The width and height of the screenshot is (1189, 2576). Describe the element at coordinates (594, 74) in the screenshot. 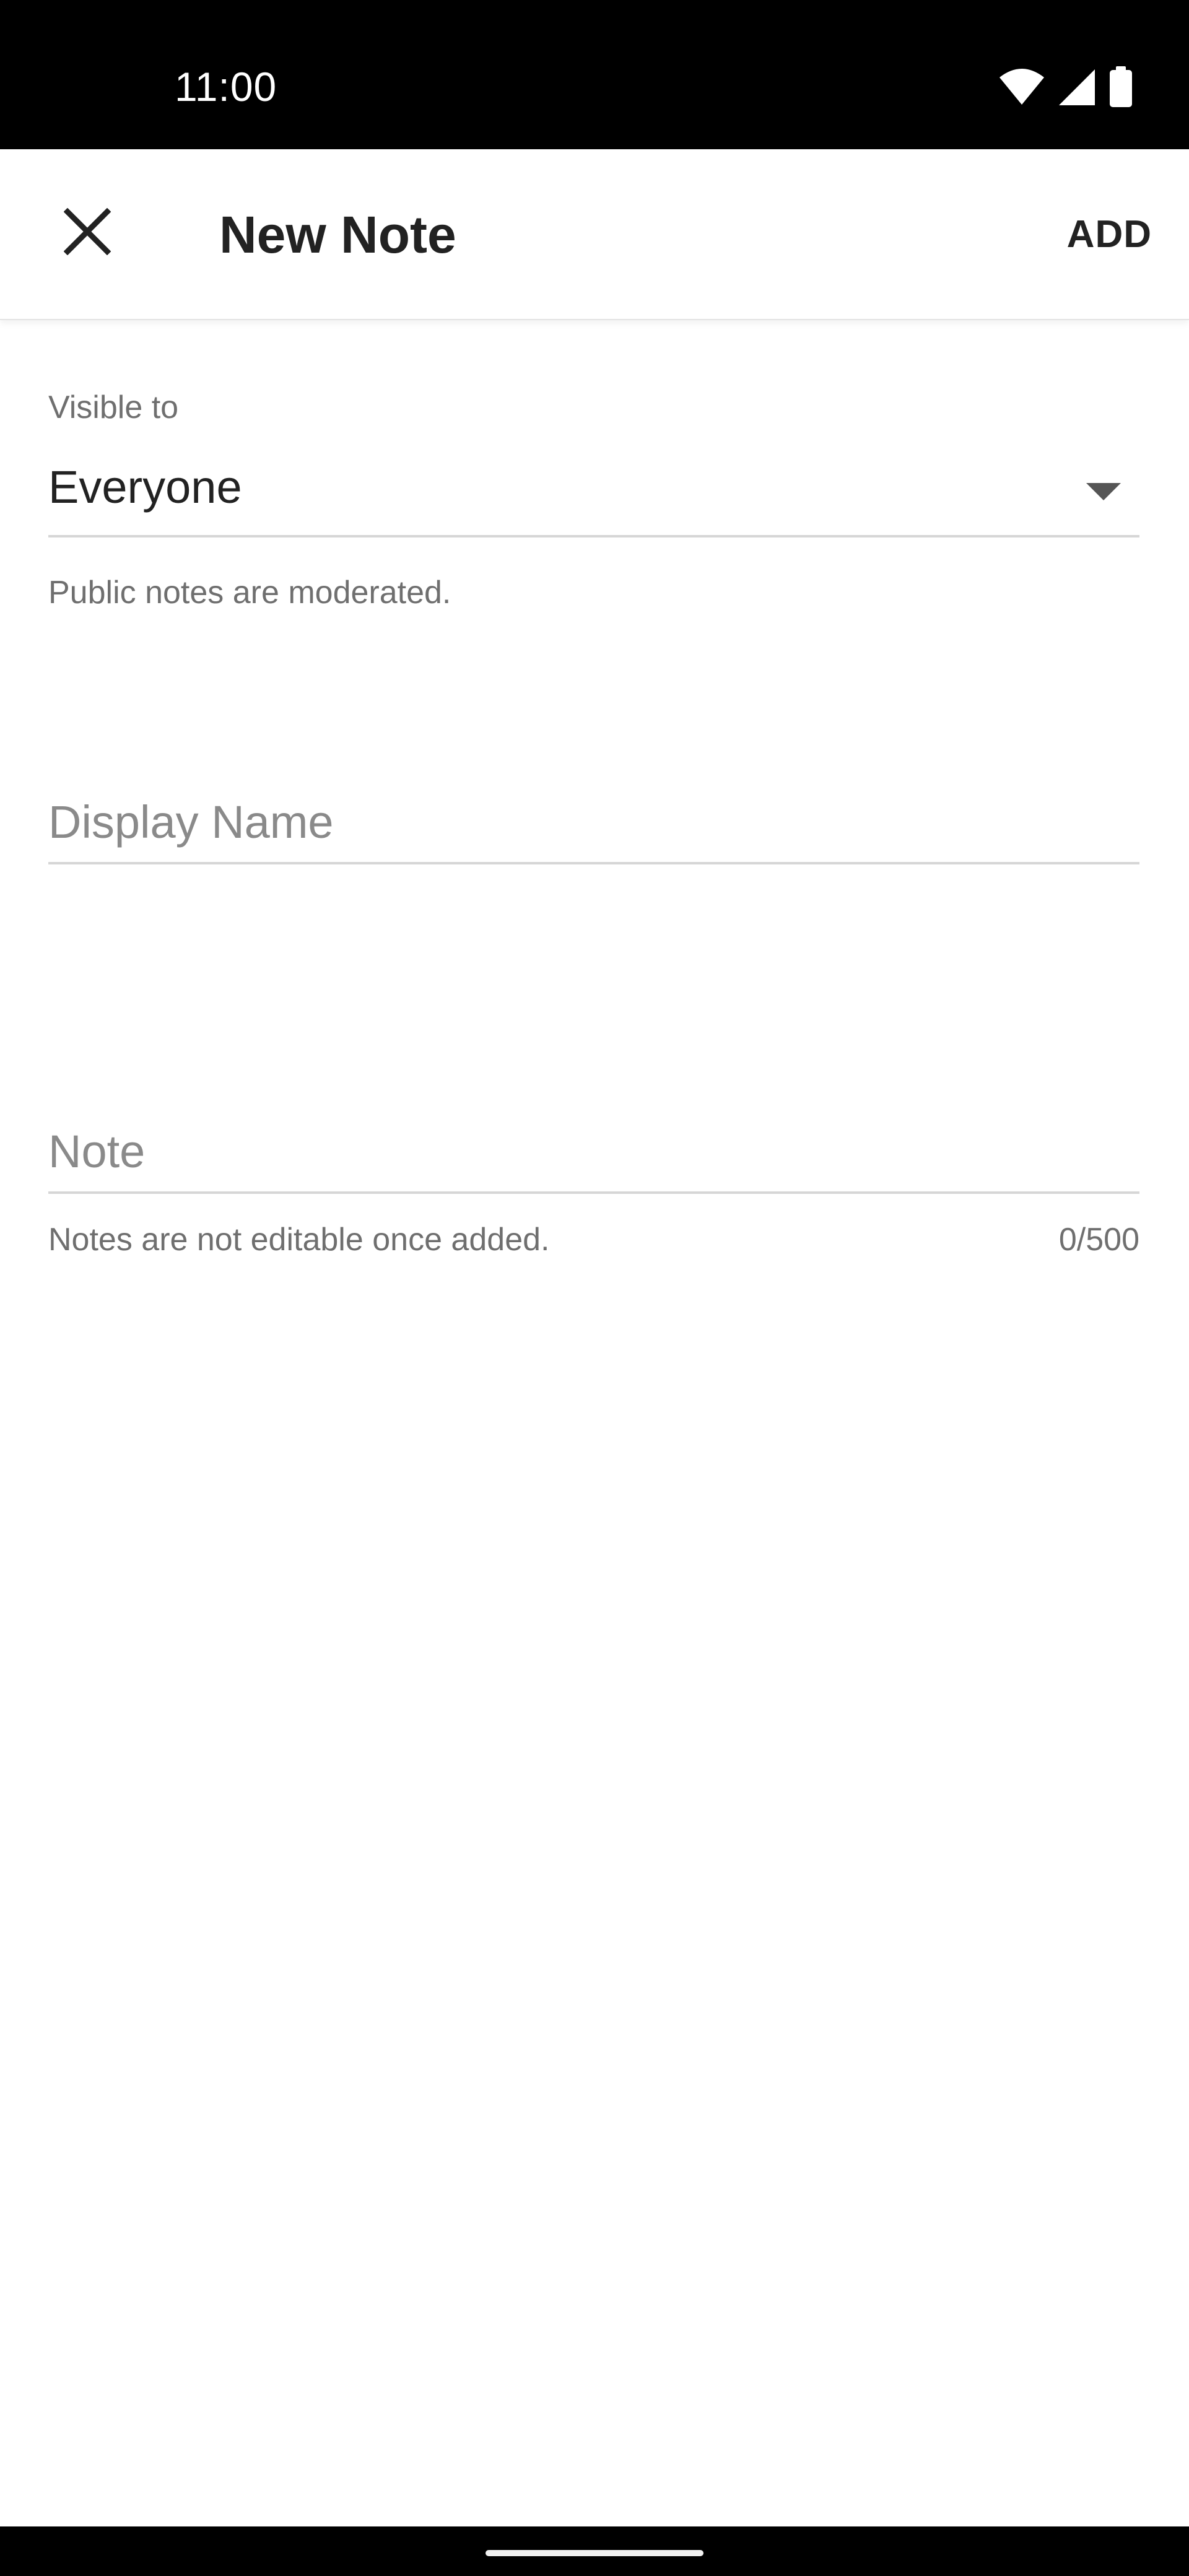

I see `status-bar: 11:00` at that location.